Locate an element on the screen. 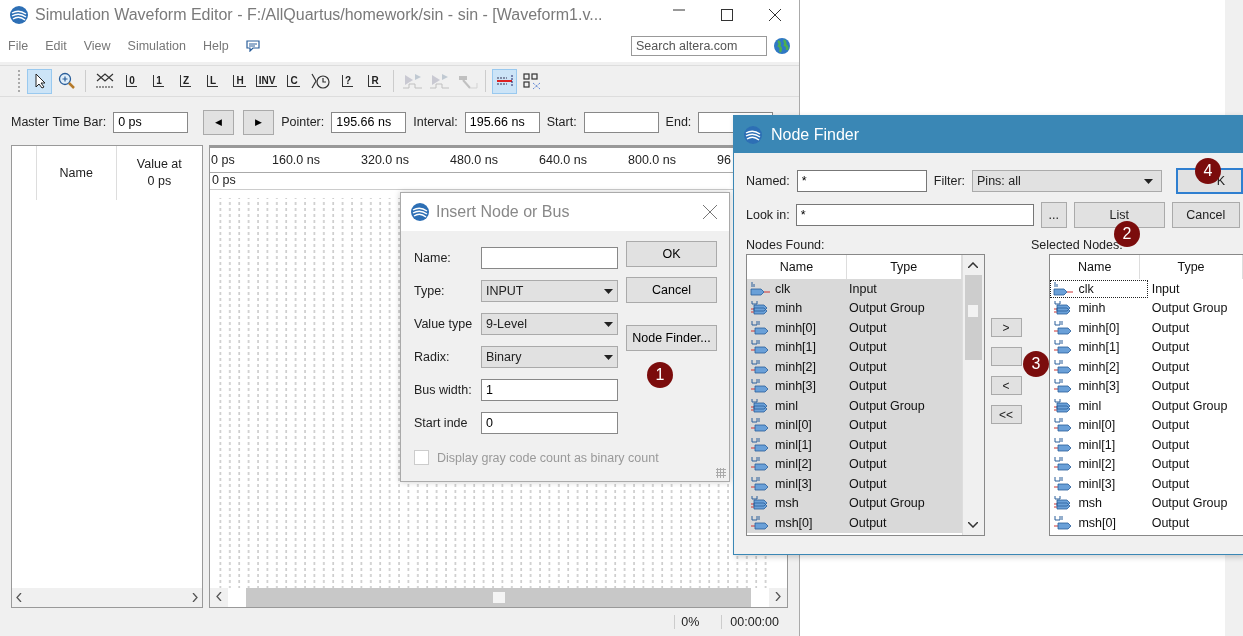 The width and height of the screenshot is (1243, 636). scroll-down-icon is located at coordinates (973, 525).